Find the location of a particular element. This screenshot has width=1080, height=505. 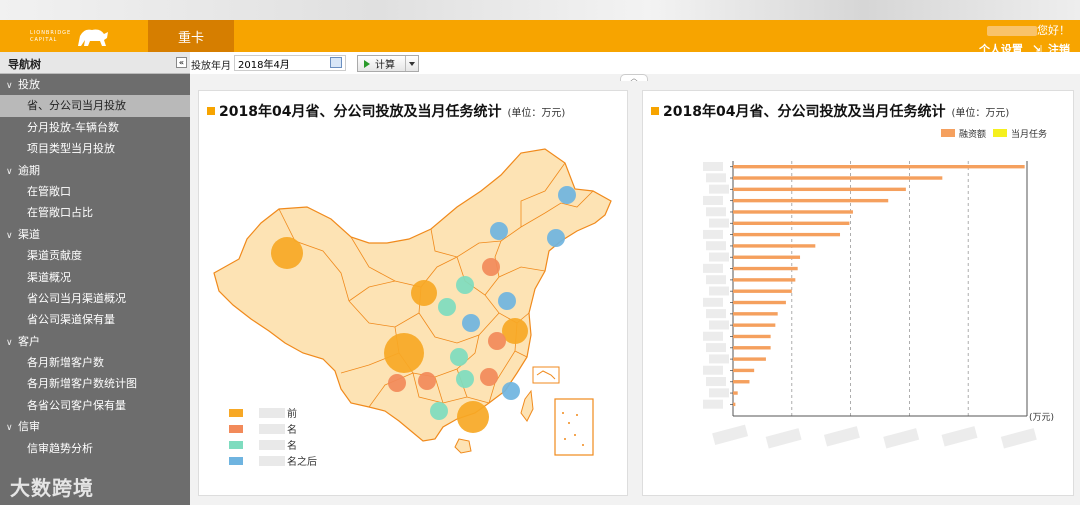

calculate-button: 计算 is located at coordinates (388, 63).